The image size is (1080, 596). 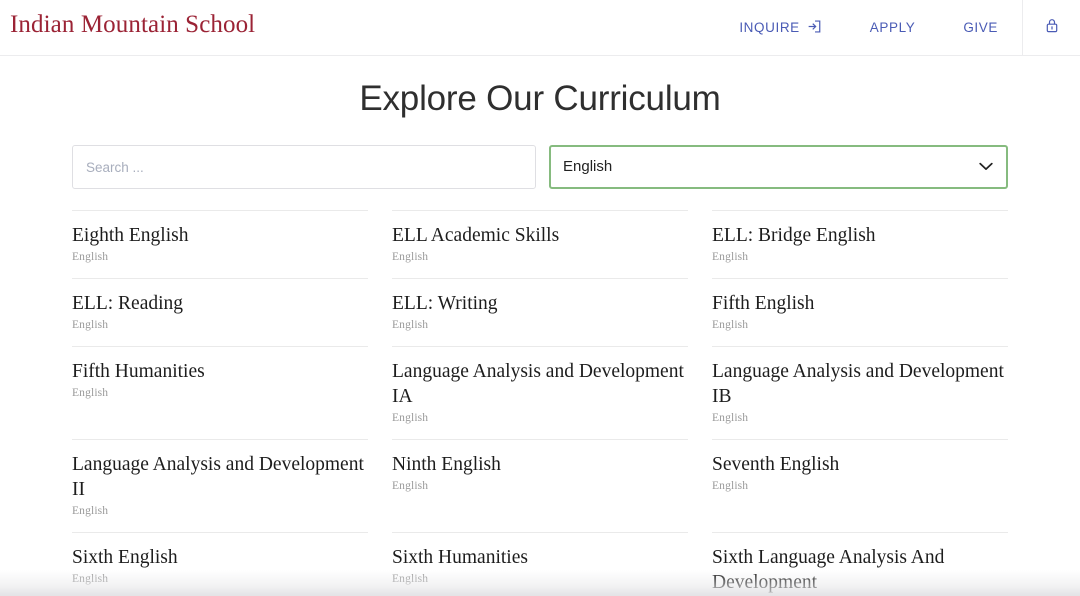 What do you see at coordinates (220, 392) in the screenshot?
I see `course-item: Fifth Humanities English` at bounding box center [220, 392].